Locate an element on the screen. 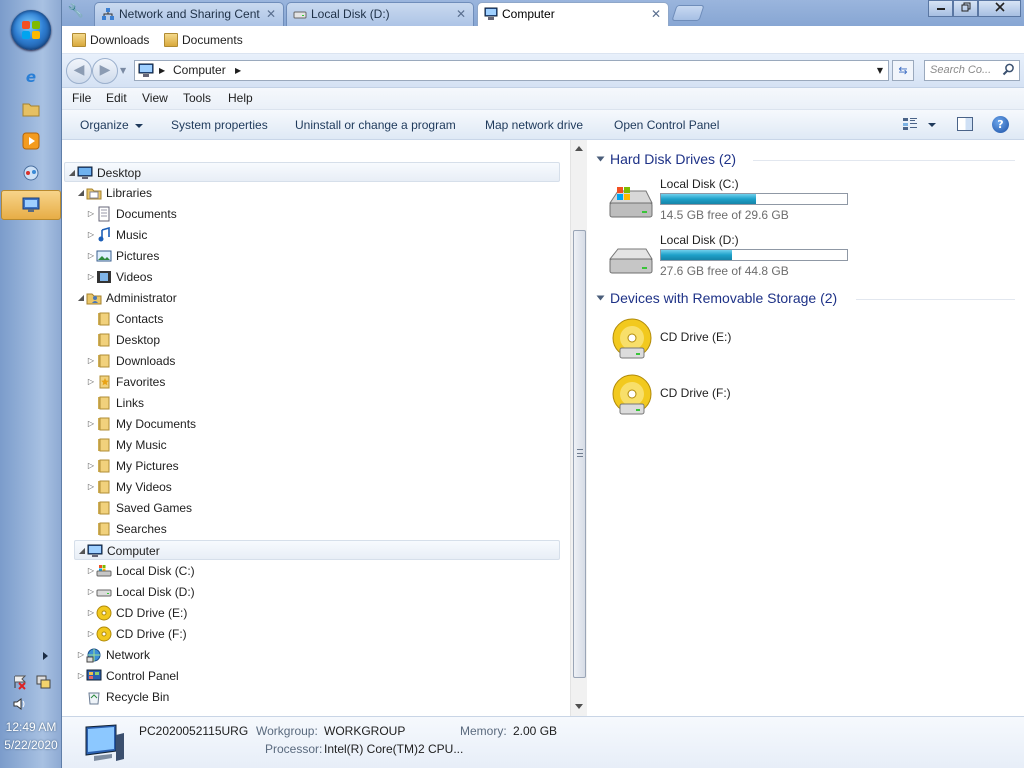  scroll-thumb is located at coordinates (579, 454).